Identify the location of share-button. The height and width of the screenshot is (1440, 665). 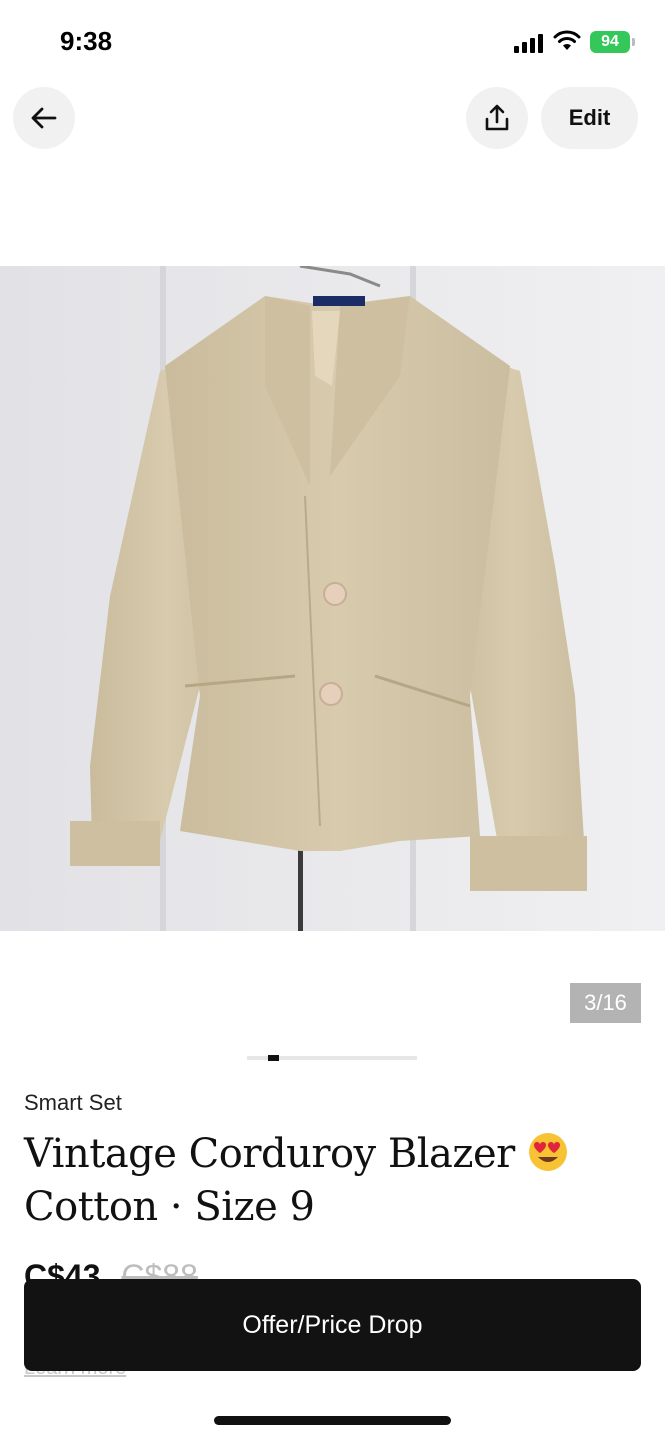
(497, 118).